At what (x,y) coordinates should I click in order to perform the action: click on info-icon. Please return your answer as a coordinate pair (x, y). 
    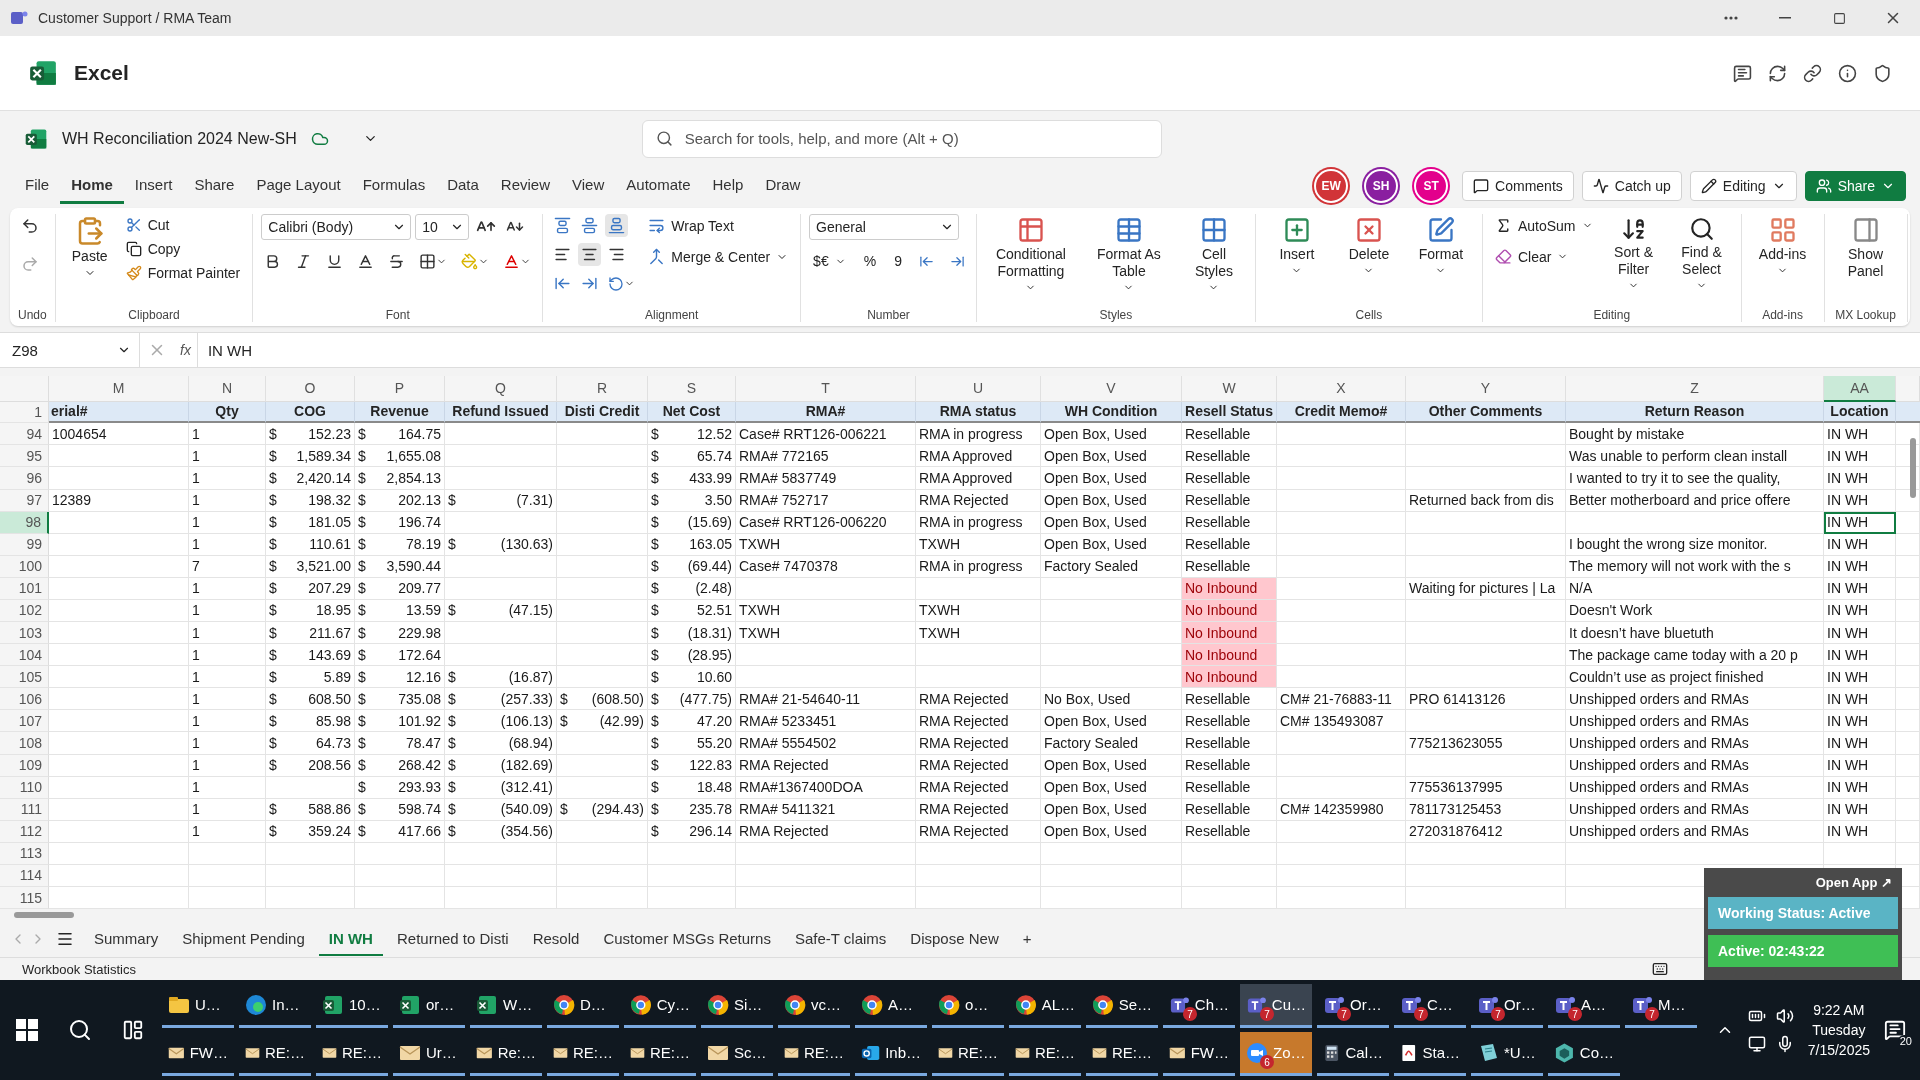
    Looking at the image, I should click on (1847, 73).